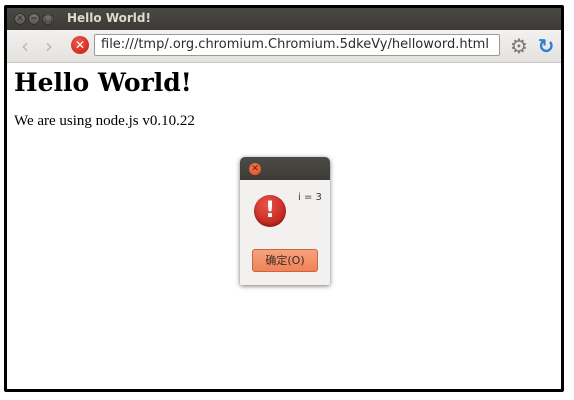 The image size is (574, 400). Describe the element at coordinates (285, 168) in the screenshot. I see `dialog-title-bar: ✕` at that location.